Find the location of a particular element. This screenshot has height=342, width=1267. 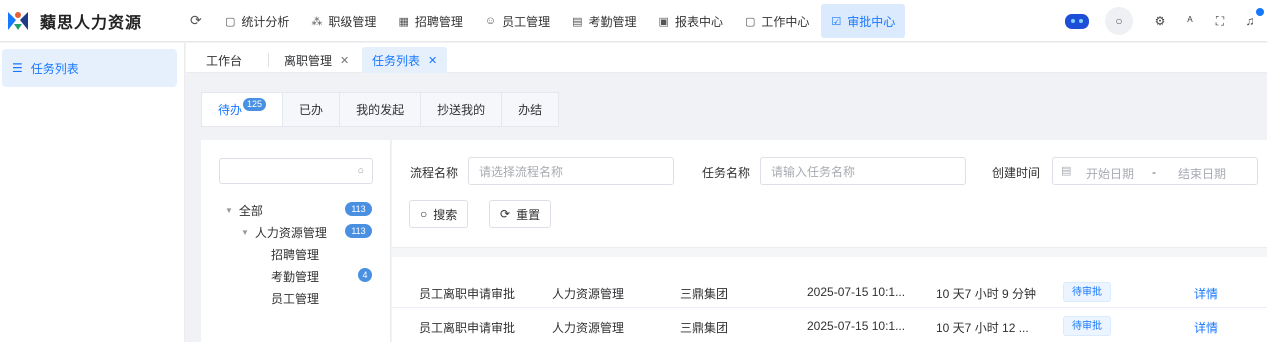

notification-dot is located at coordinates (1260, 12).